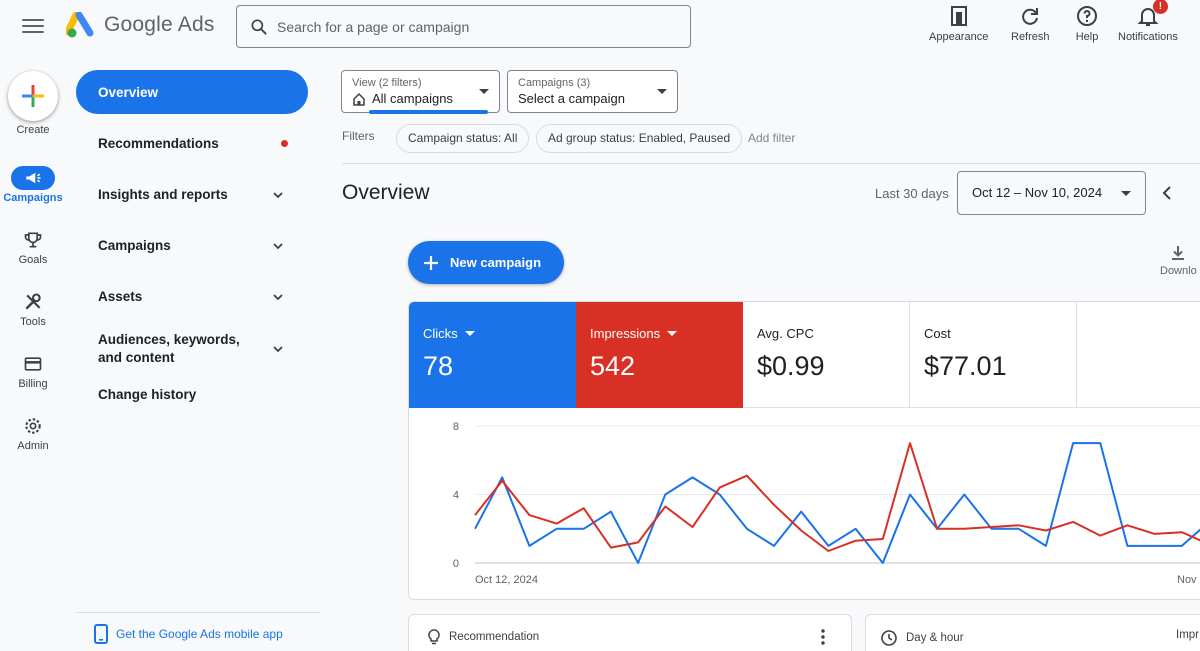  What do you see at coordinates (192, 194) in the screenshot?
I see `nav-item-insights-and-reports: Insights and reports` at bounding box center [192, 194].